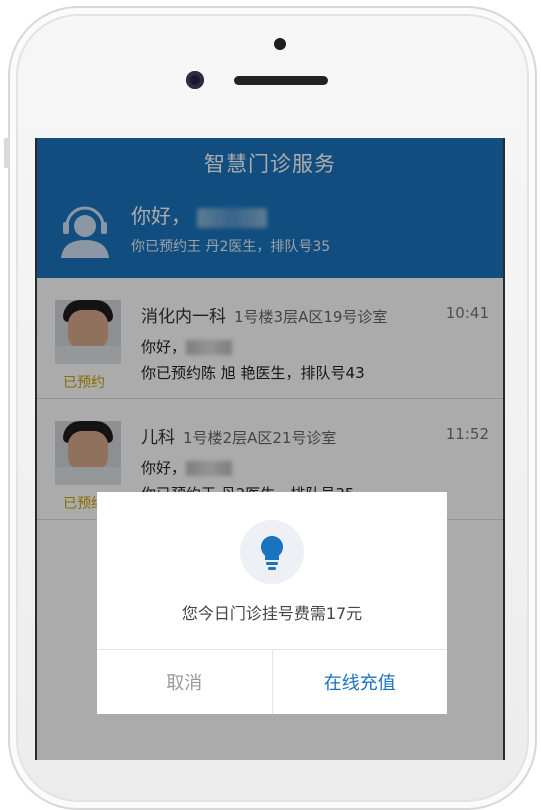 Image resolution: width=541 pixels, height=810 pixels. I want to click on lightbulb-icon, so click(272, 553).